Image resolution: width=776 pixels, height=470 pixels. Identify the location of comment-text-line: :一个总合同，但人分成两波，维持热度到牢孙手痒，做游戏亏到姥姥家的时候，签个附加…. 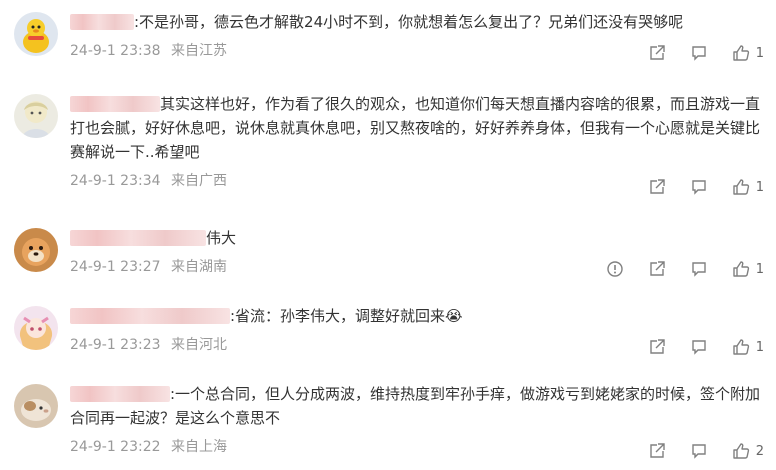
(417, 406).